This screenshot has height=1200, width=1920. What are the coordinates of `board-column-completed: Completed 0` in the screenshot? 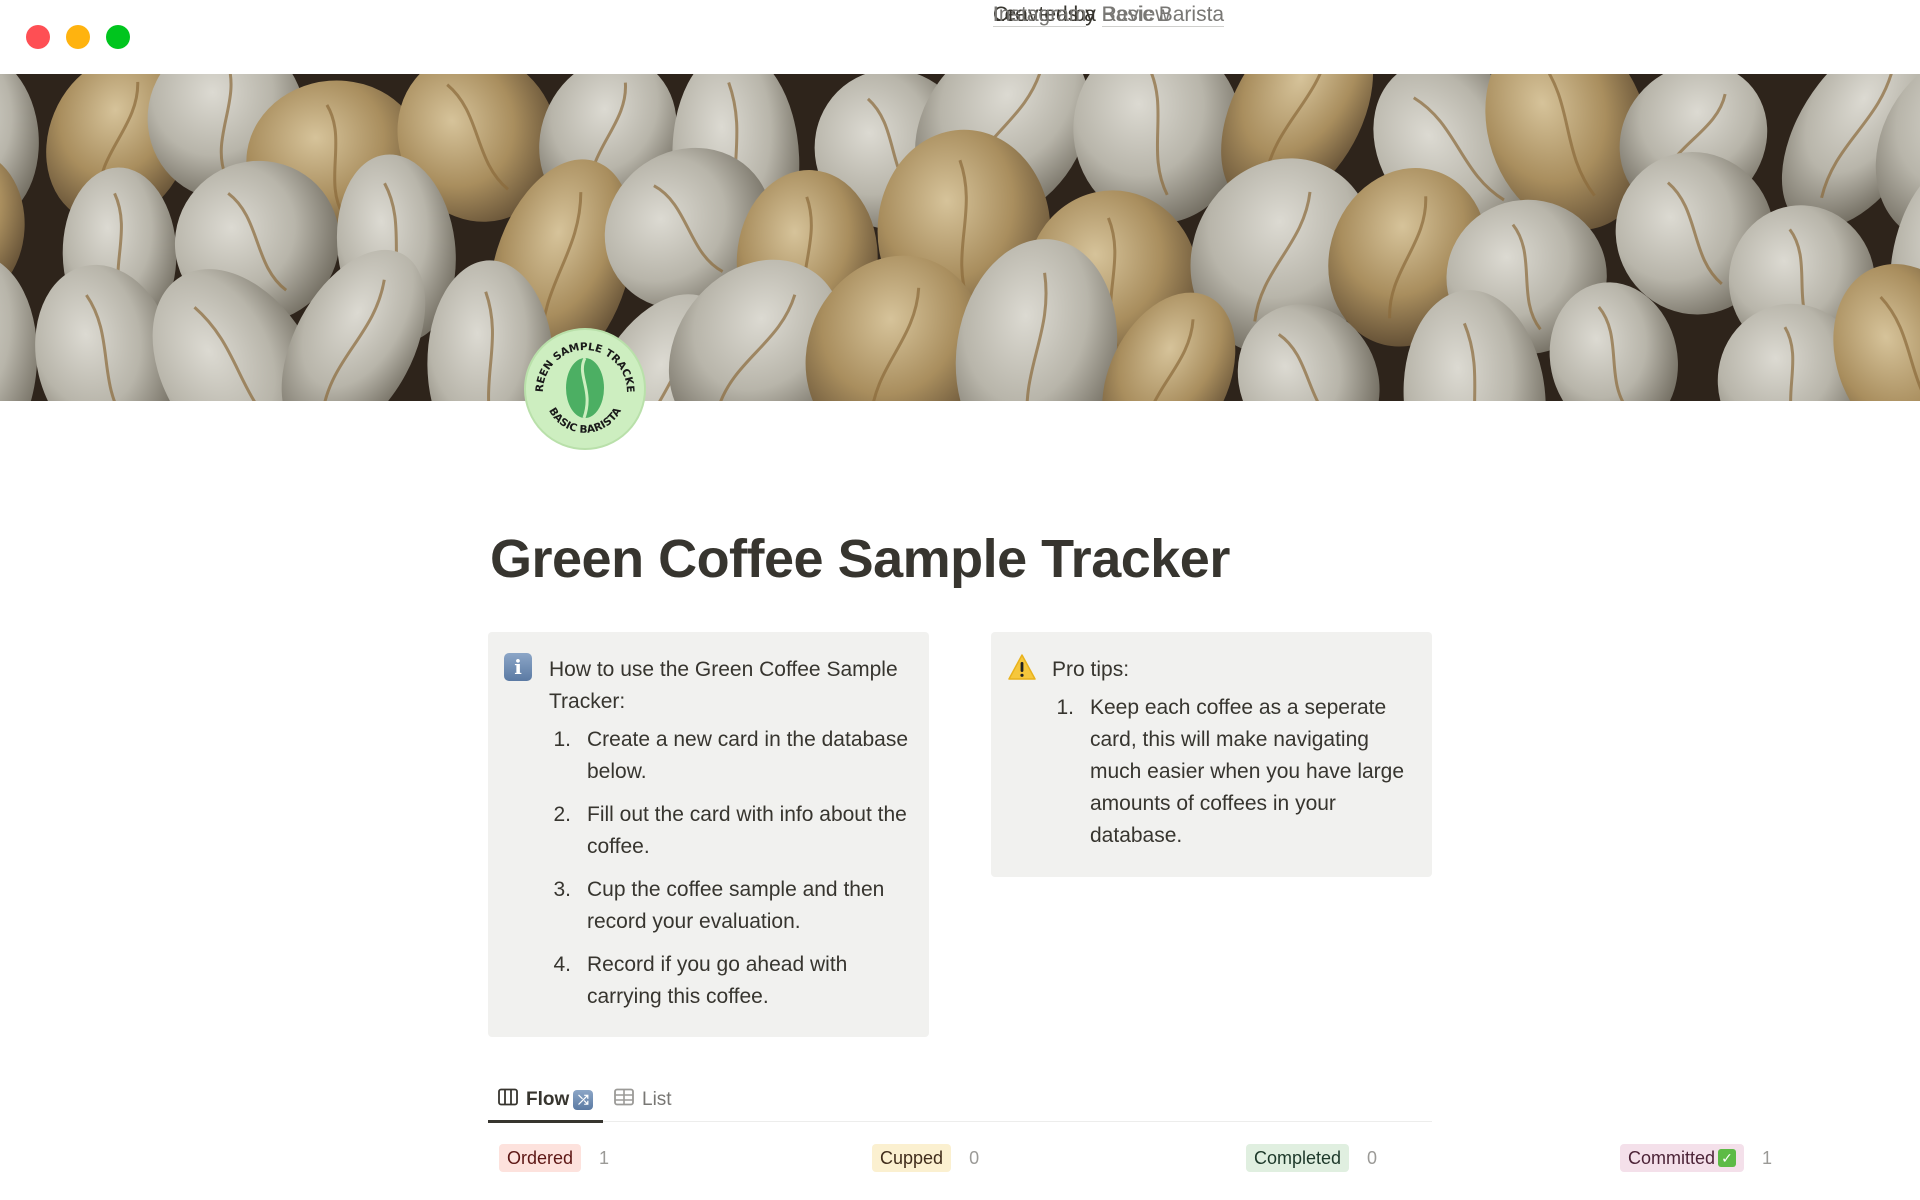 It's located at (1311, 1158).